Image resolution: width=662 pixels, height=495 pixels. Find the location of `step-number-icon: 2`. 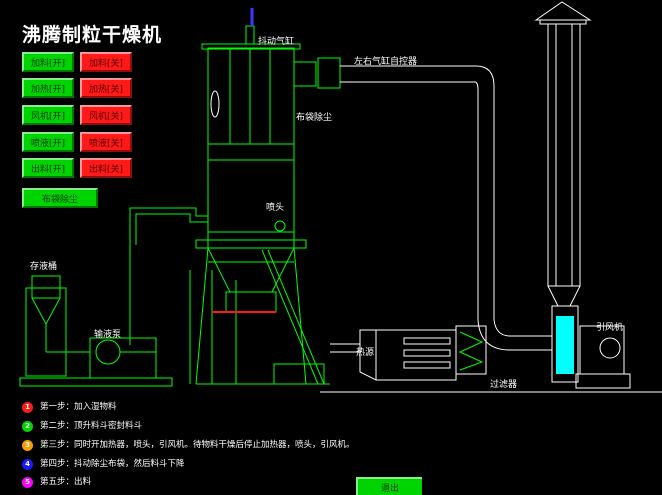

step-number-icon: 2 is located at coordinates (27, 426).